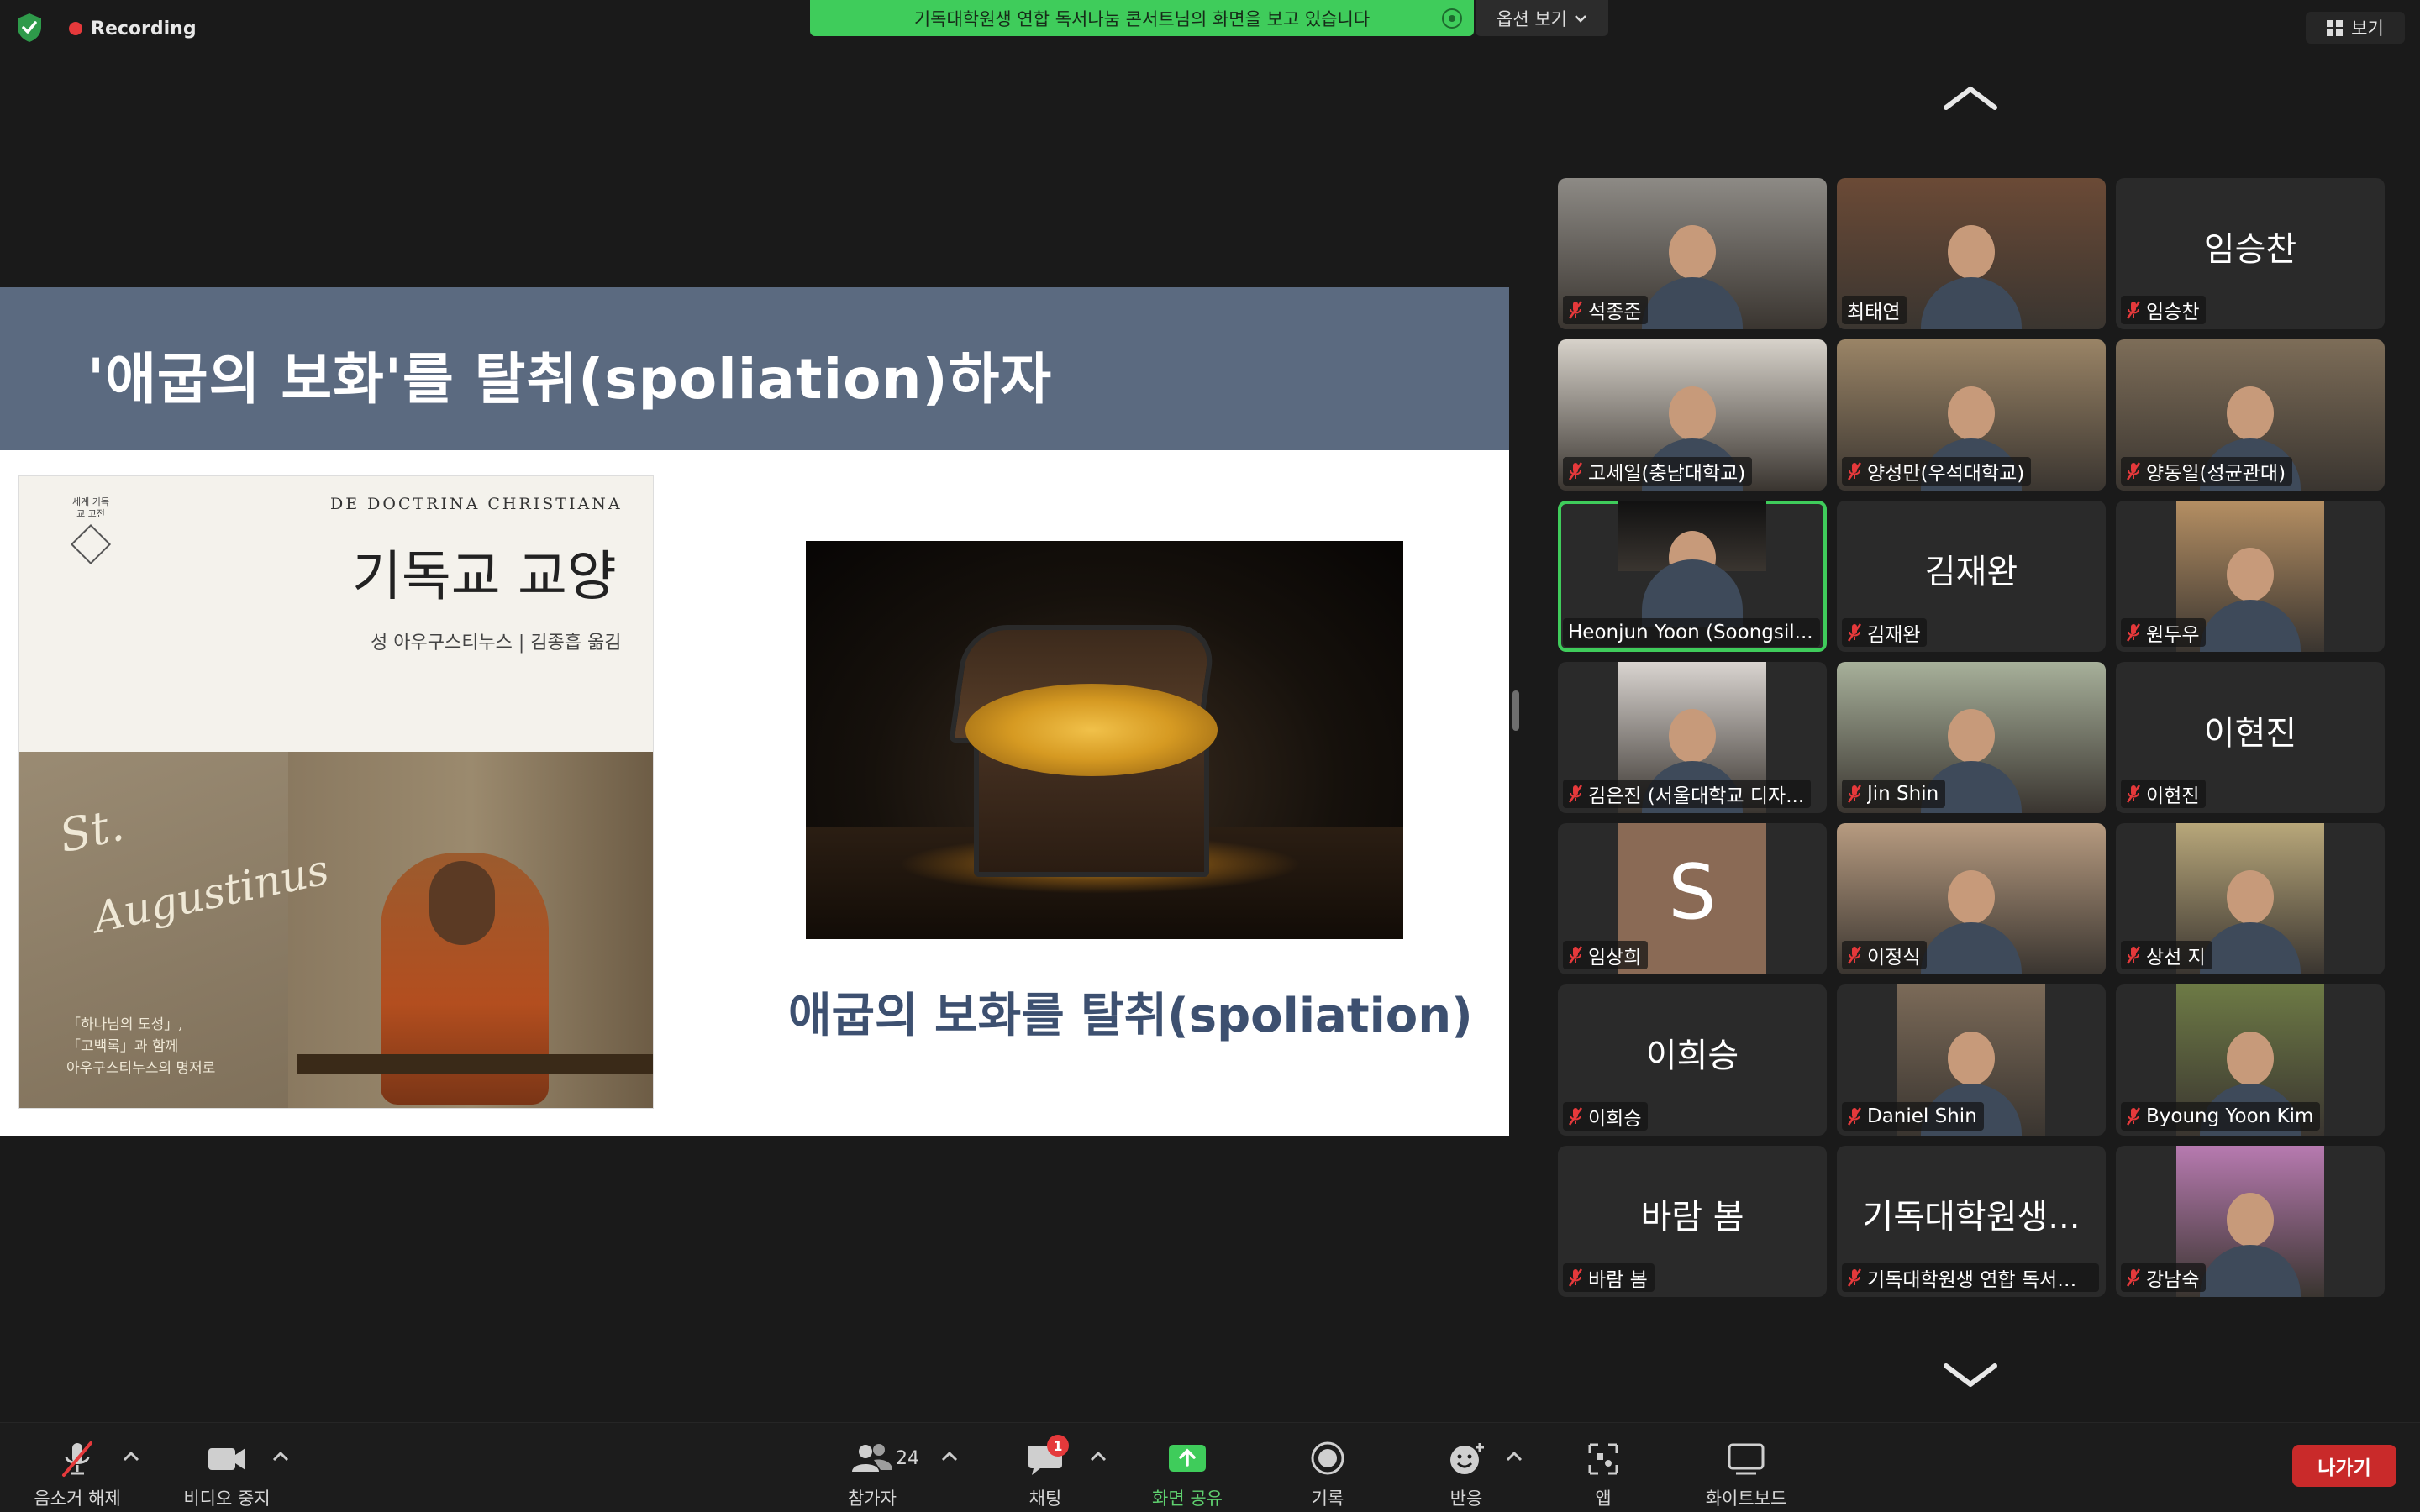 This screenshot has height=1512, width=2420. I want to click on participant-tile: Byoung Yoon Kim, so click(2250, 1060).